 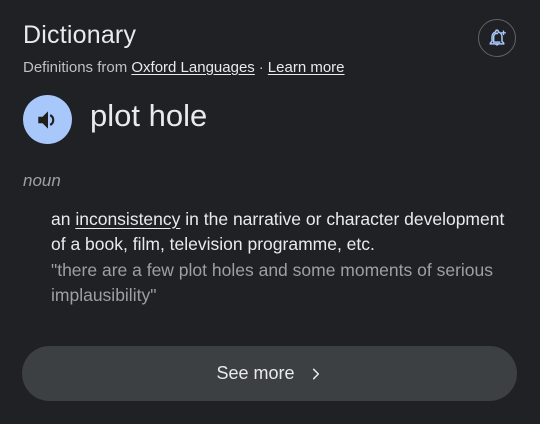 I want to click on pronounce-button, so click(x=47, y=119).